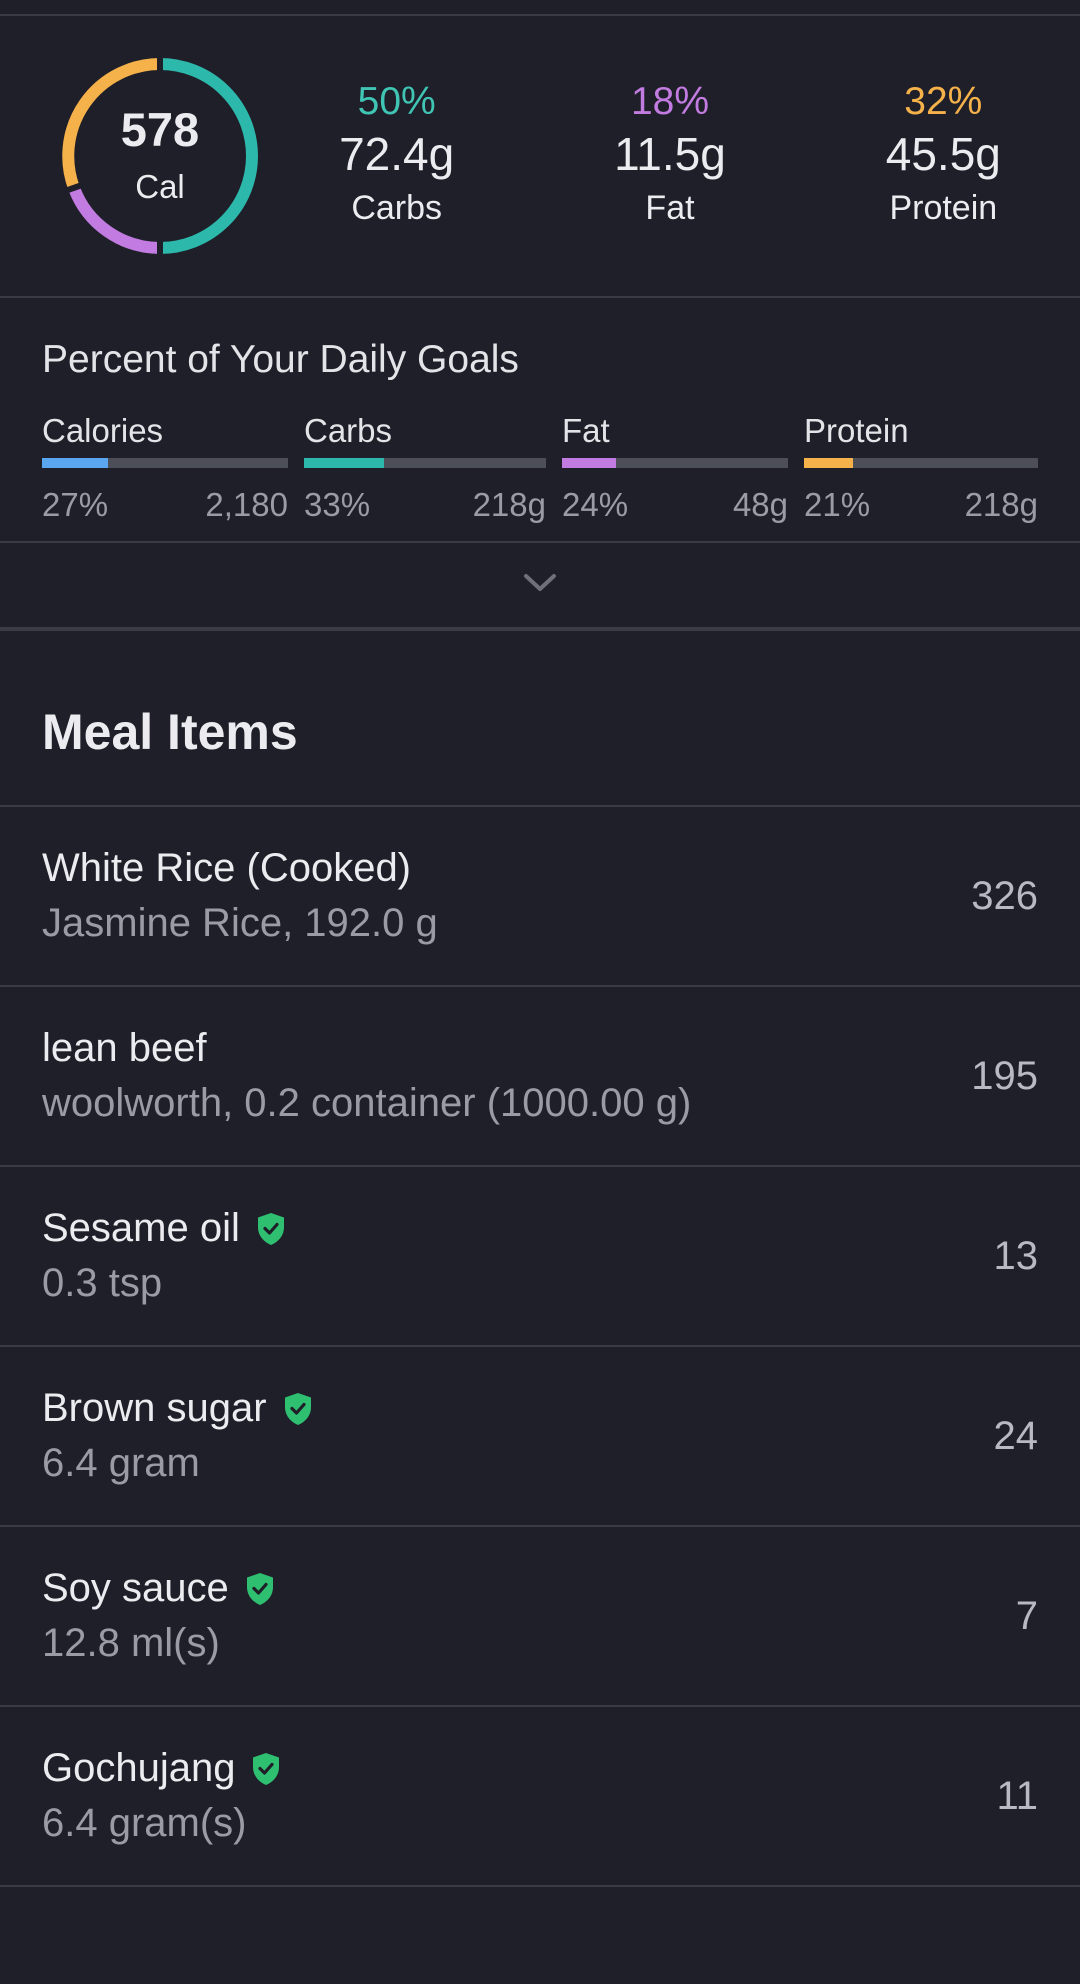 This screenshot has width=1080, height=1984. I want to click on goal-protein-bar, so click(921, 463).